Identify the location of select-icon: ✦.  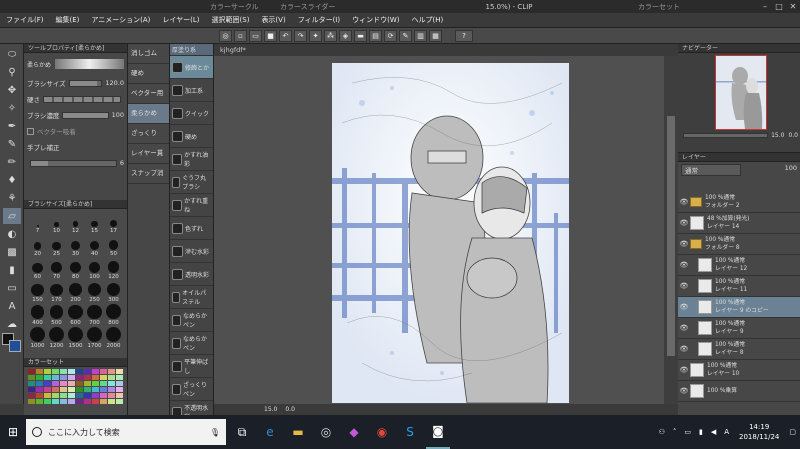
(315, 35).